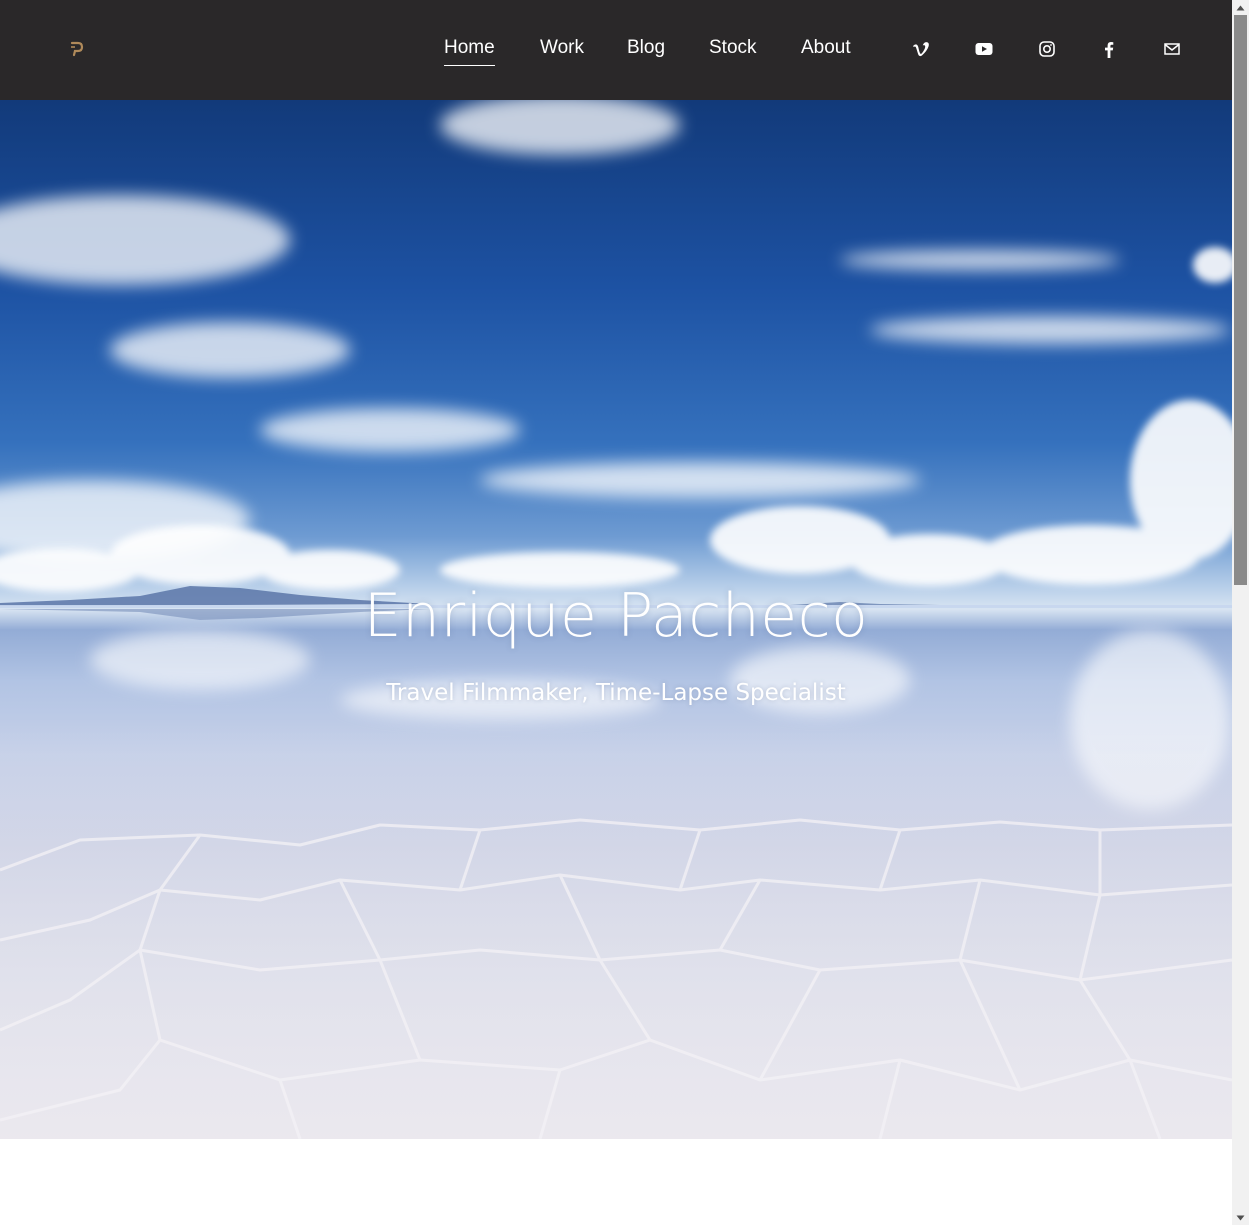 The height and width of the screenshot is (1225, 1249). What do you see at coordinates (469, 51) in the screenshot?
I see `nav-home: Home` at bounding box center [469, 51].